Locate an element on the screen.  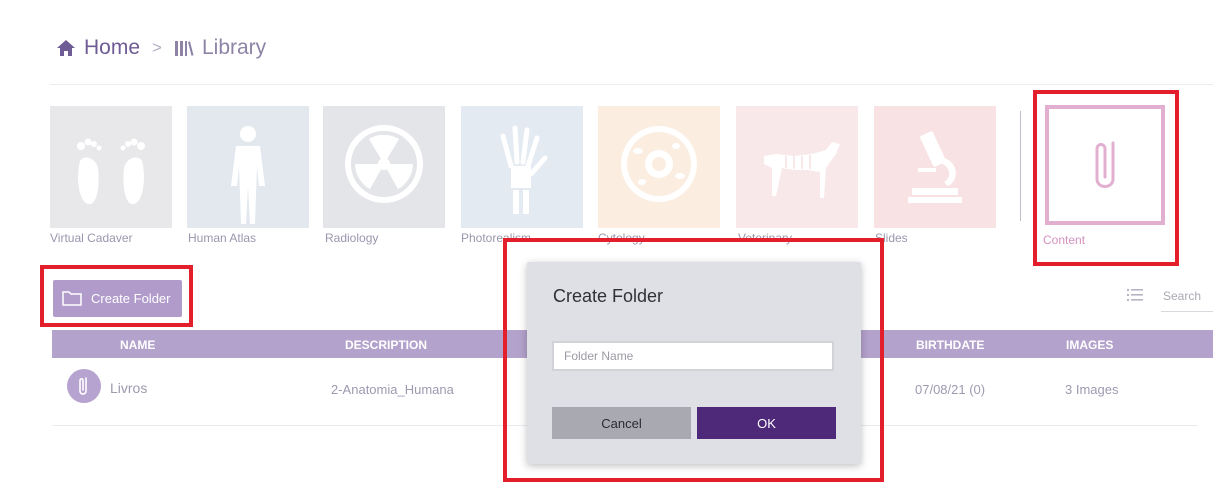
dialog-title: Create Folder is located at coordinates (608, 296).